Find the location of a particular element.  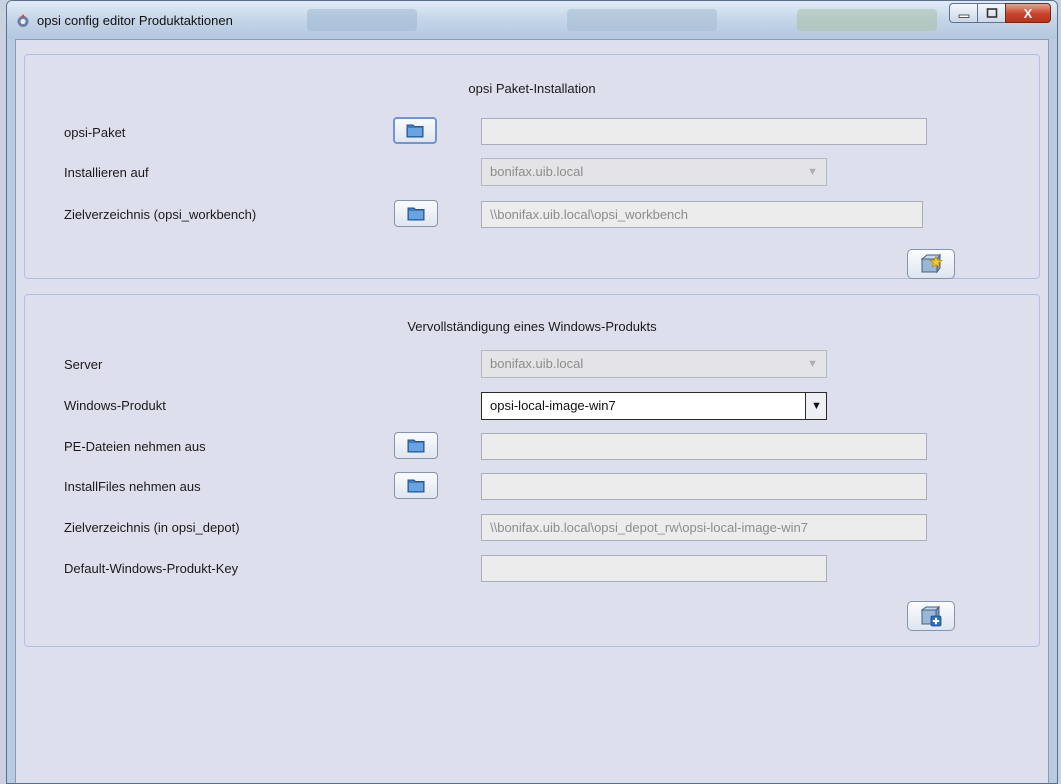

opsi-package-field is located at coordinates (704, 131).